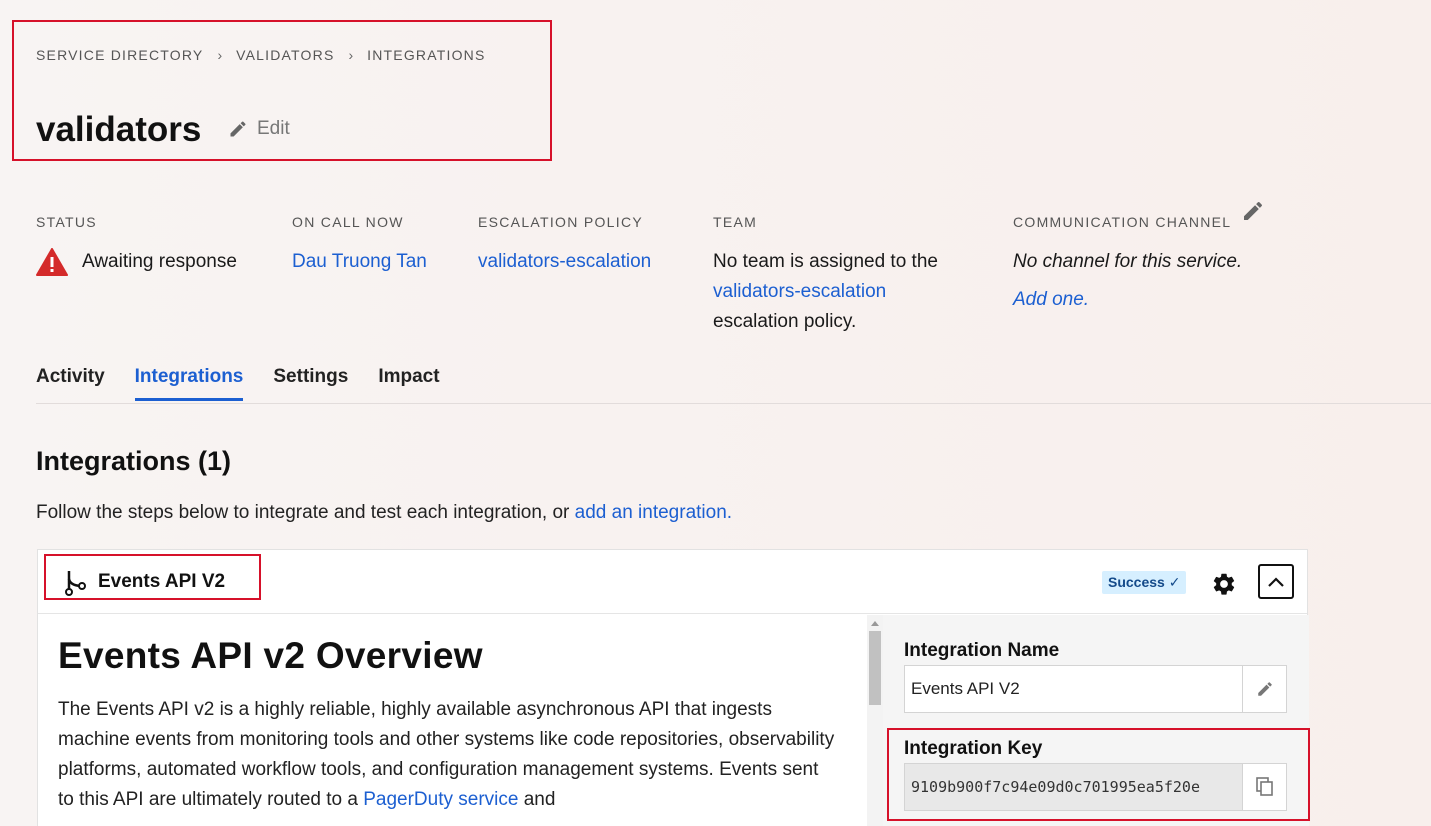  Describe the element at coordinates (66, 222) in the screenshot. I see `status-label: STATUS` at that location.